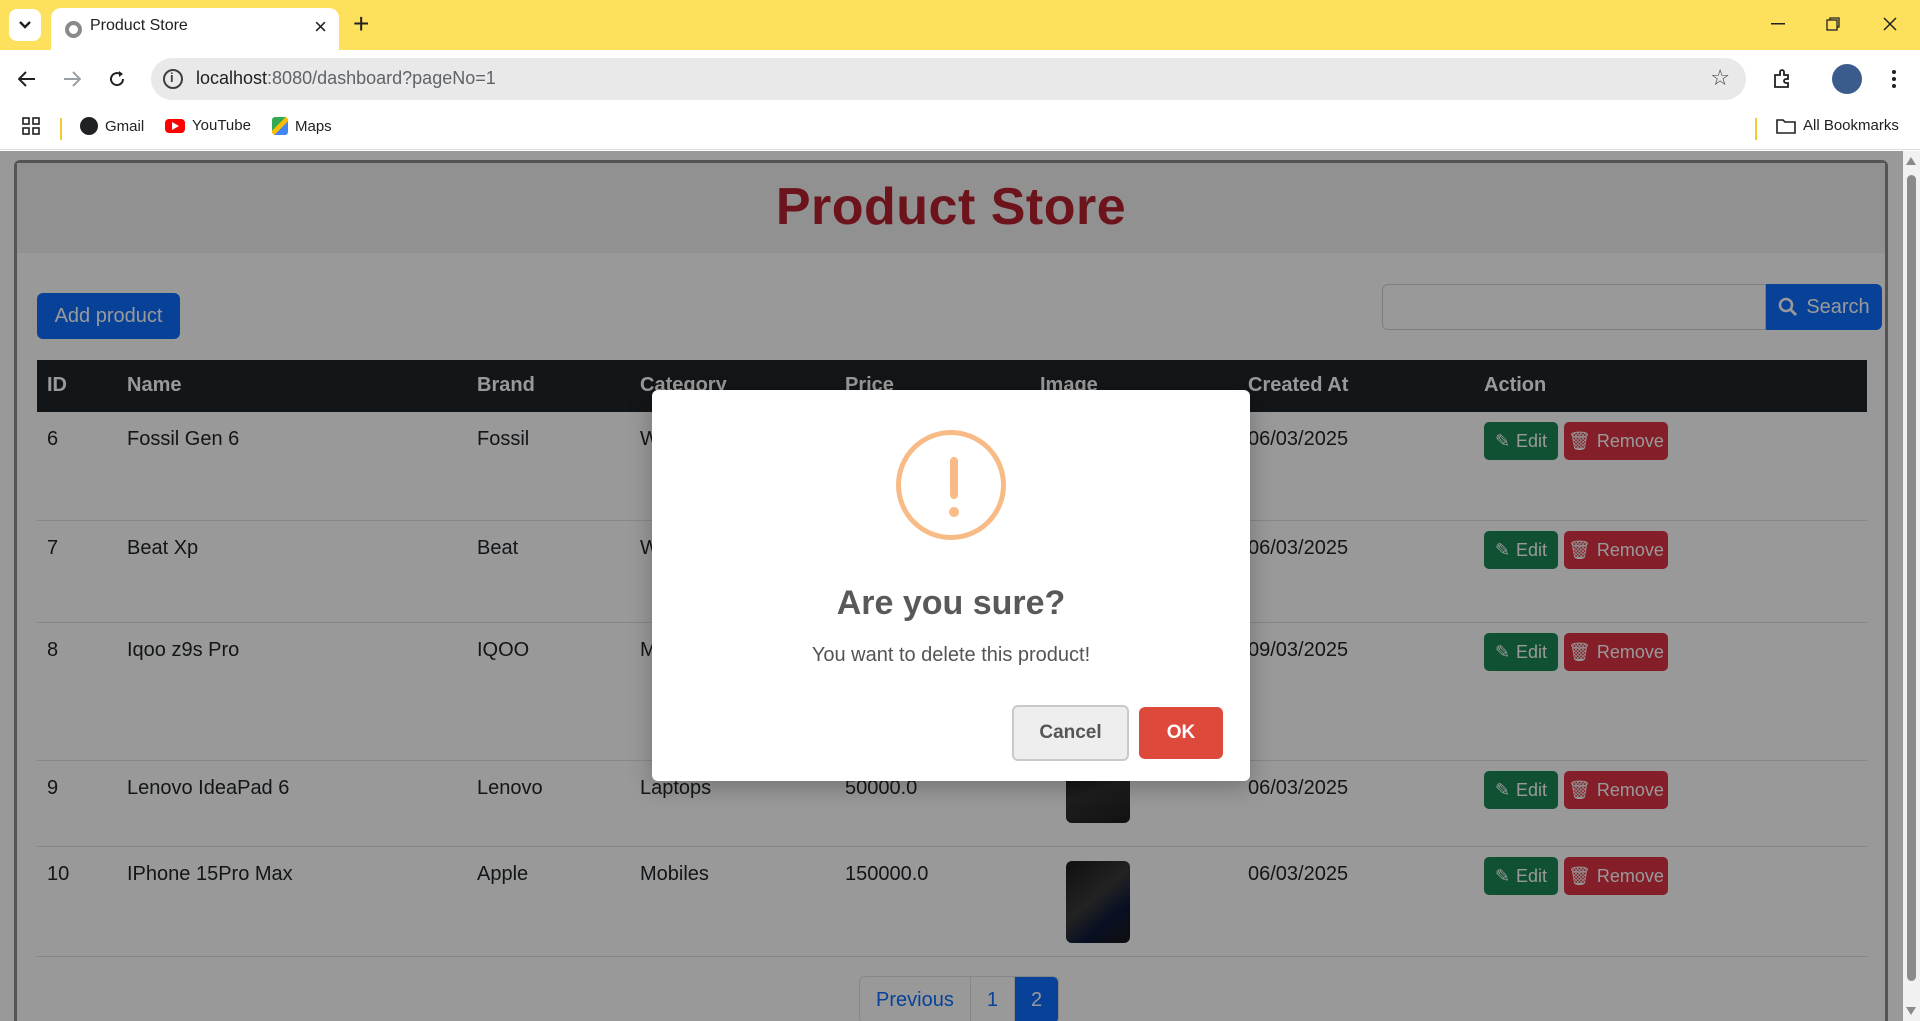  What do you see at coordinates (139, 25) in the screenshot?
I see `tab-title: Product Store` at bounding box center [139, 25].